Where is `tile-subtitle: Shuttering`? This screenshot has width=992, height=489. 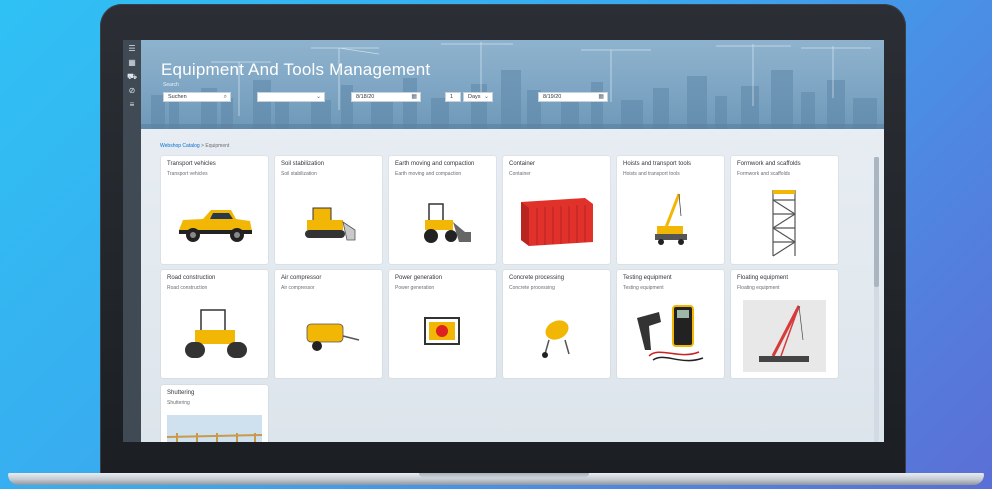
tile-subtitle: Shuttering is located at coordinates (178, 403).